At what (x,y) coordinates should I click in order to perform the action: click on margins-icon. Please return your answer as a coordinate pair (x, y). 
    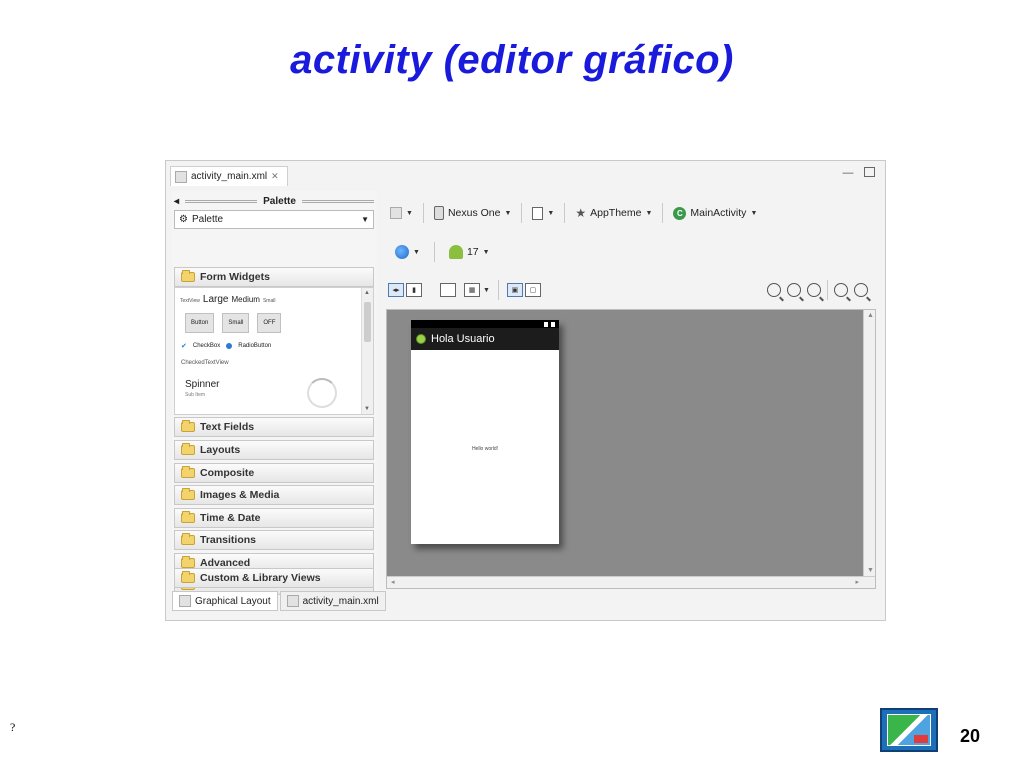
    Looking at the image, I should click on (448, 290).